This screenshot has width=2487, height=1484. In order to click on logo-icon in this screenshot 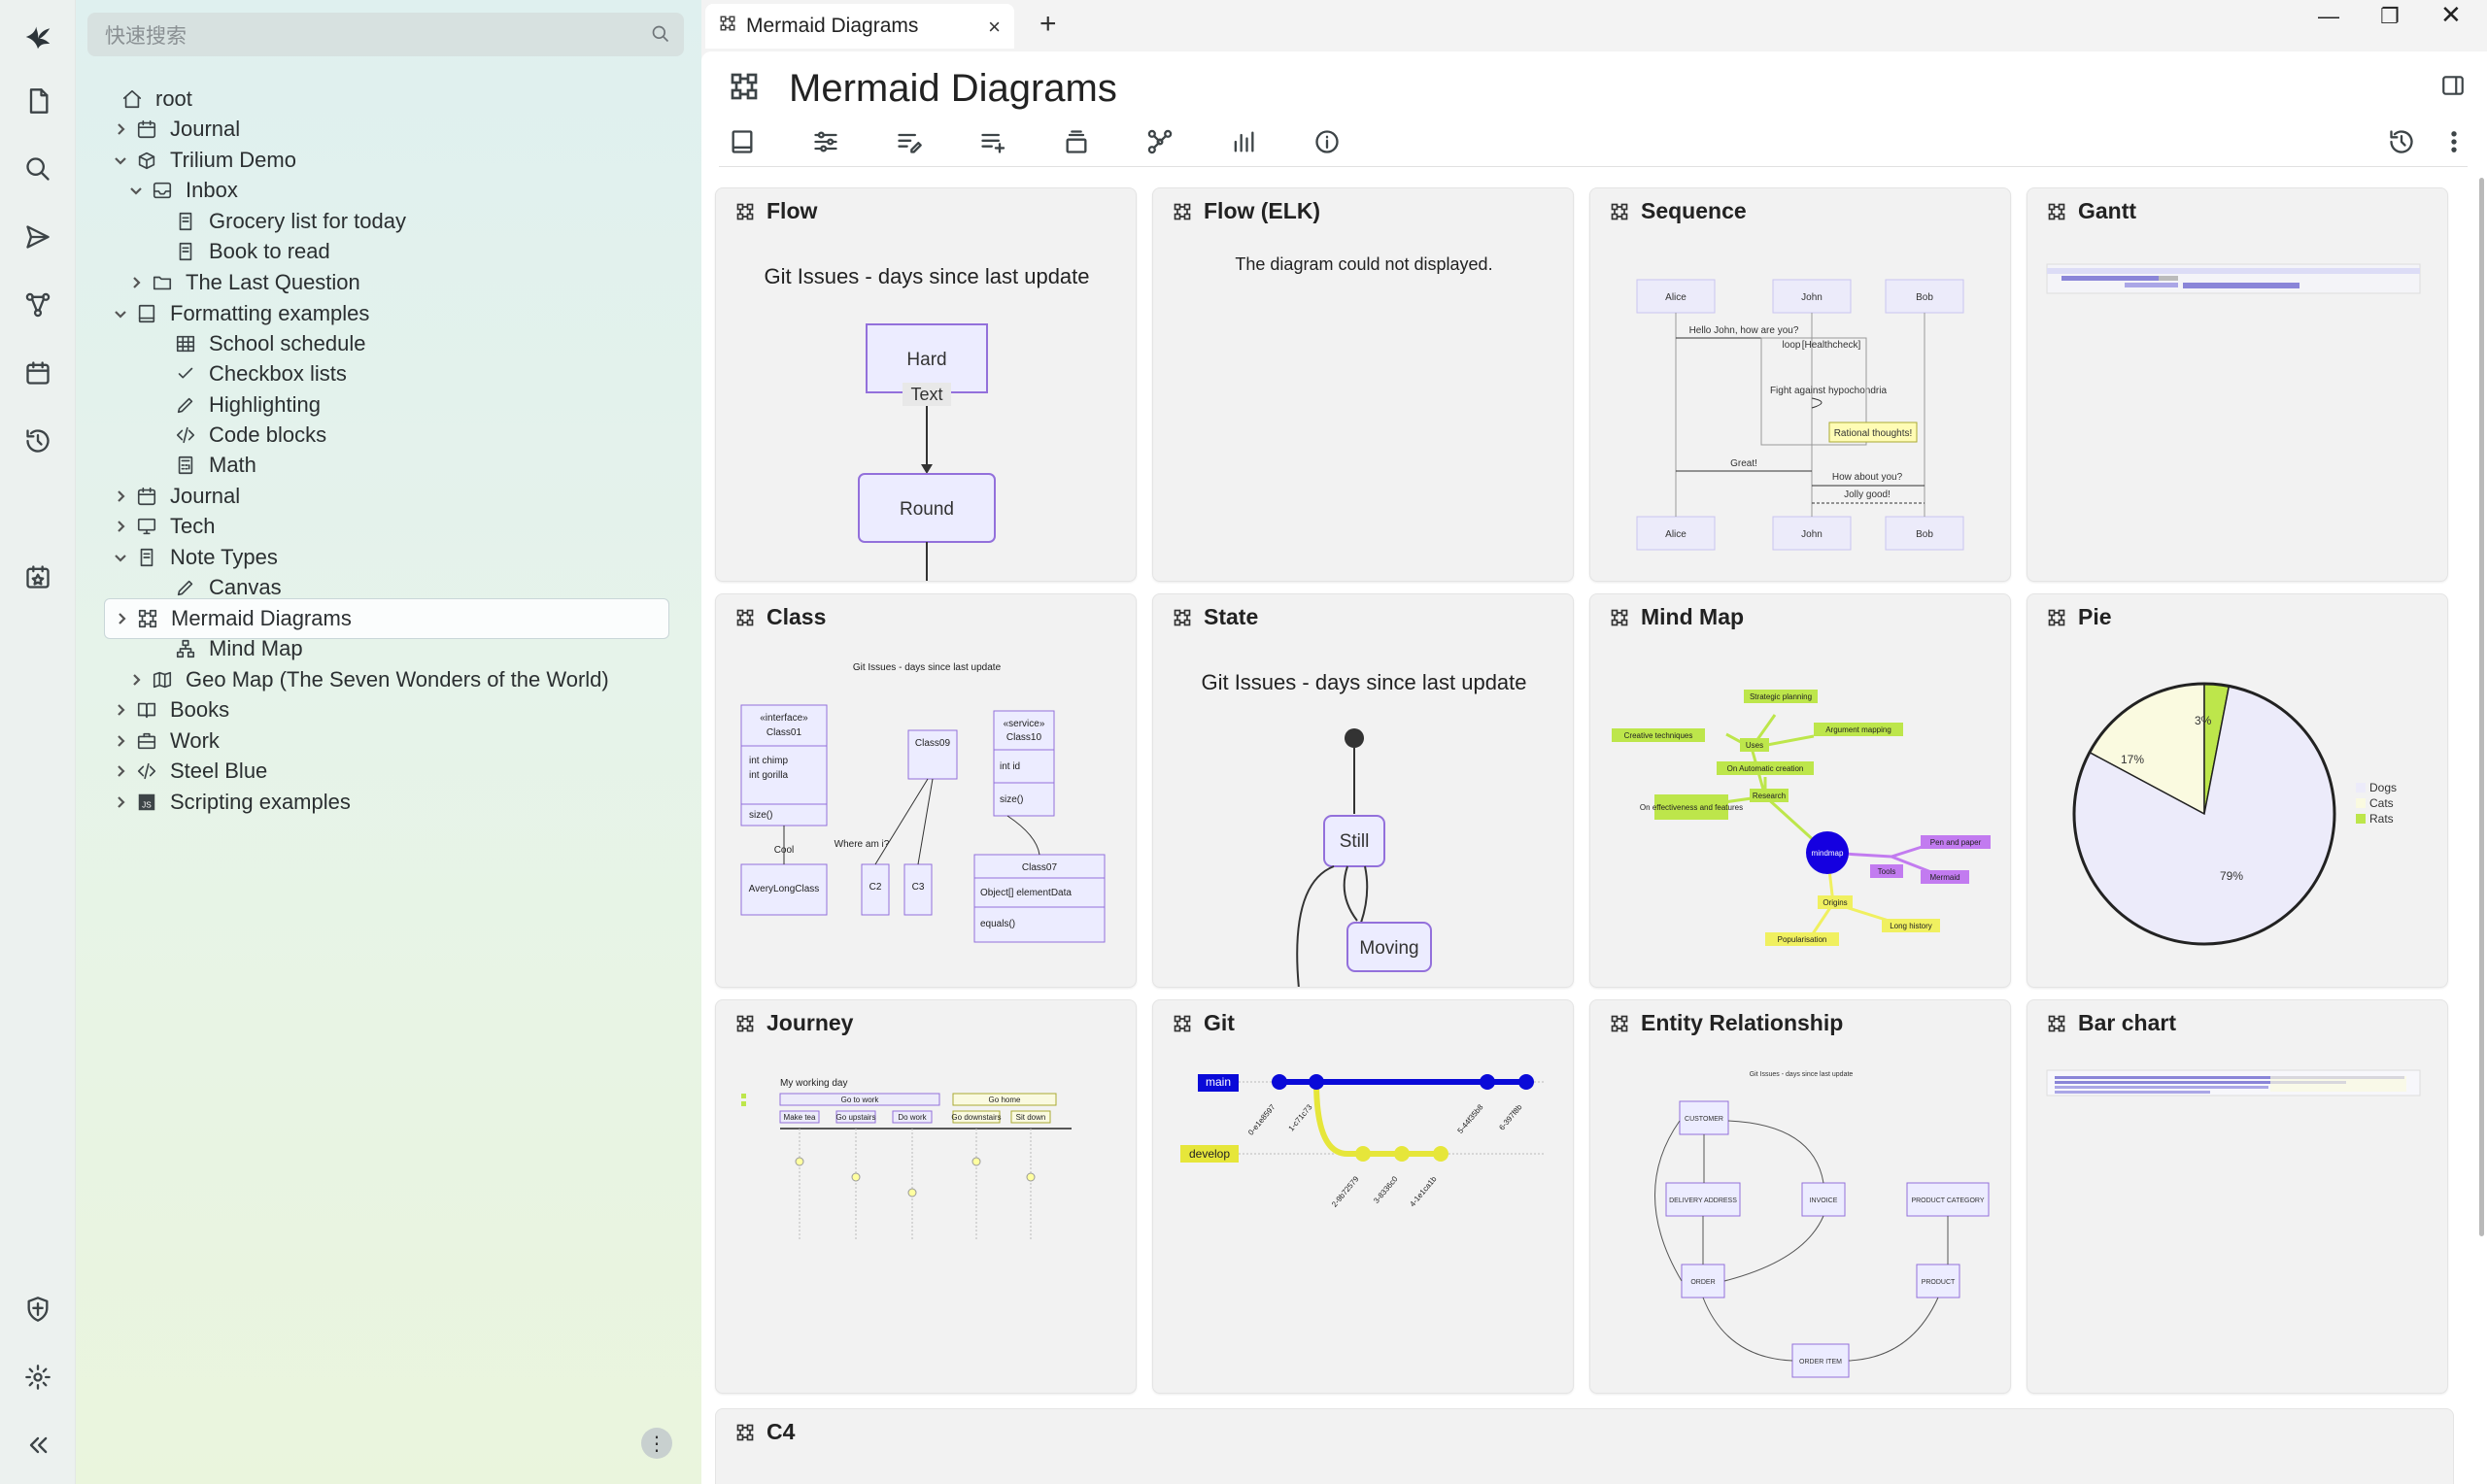, I will do `click(37, 36)`.